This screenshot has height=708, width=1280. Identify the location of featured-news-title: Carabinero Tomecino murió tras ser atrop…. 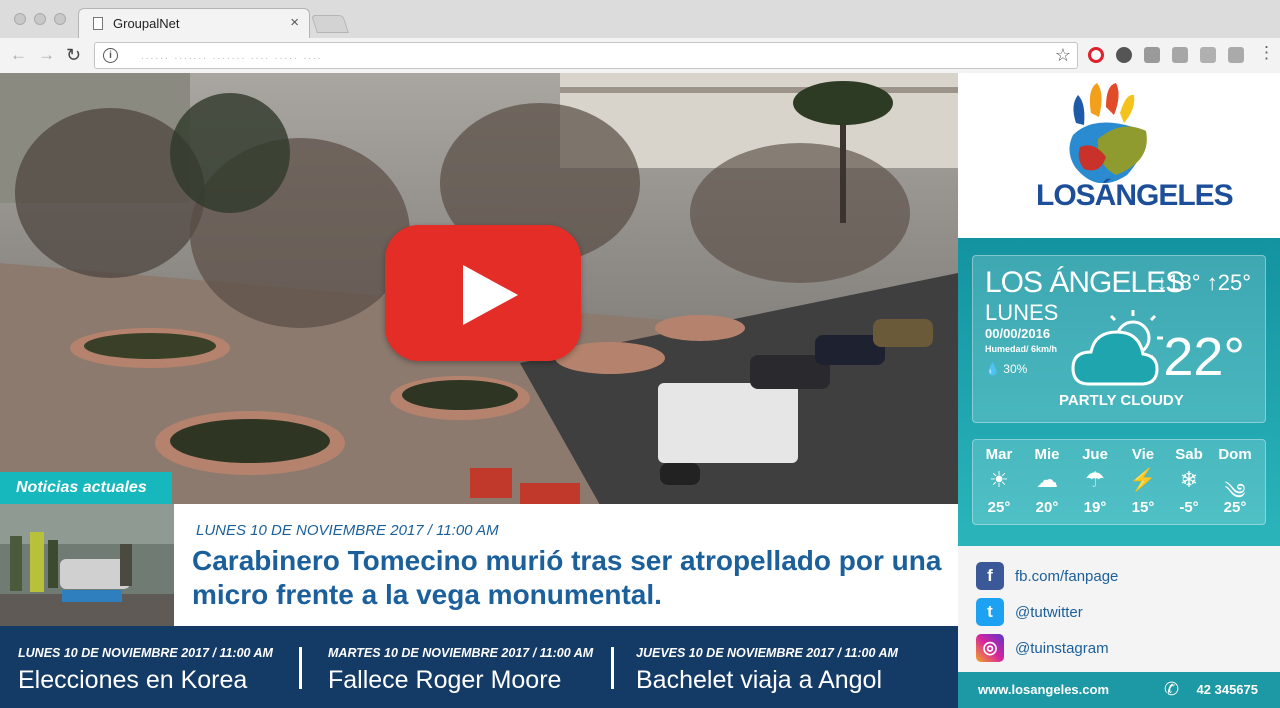
(572, 578).